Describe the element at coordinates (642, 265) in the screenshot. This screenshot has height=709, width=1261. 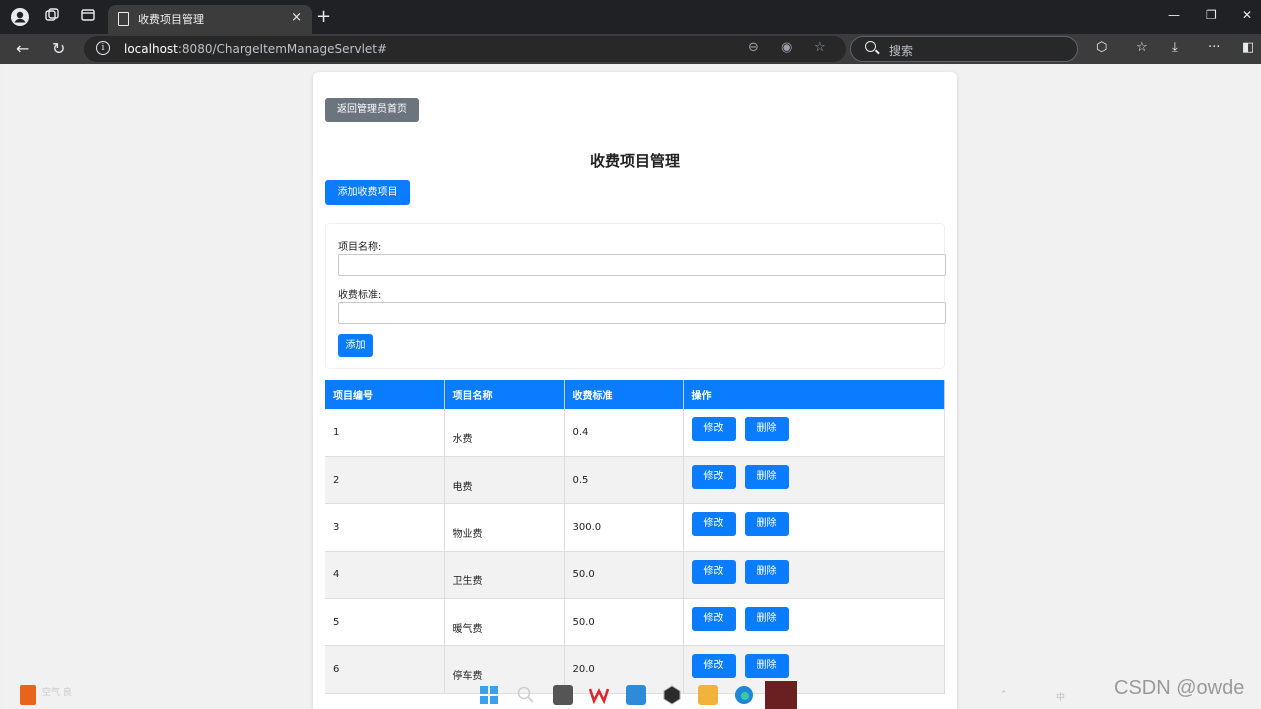
I see `item-name-input` at that location.